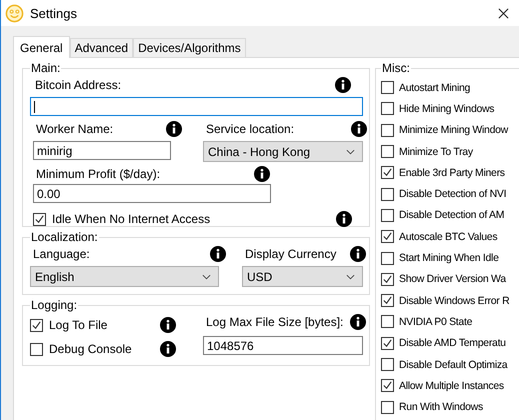 The height and width of the screenshot is (420, 519). What do you see at coordinates (283, 345) in the screenshot?
I see `input-field: 1048576` at bounding box center [283, 345].